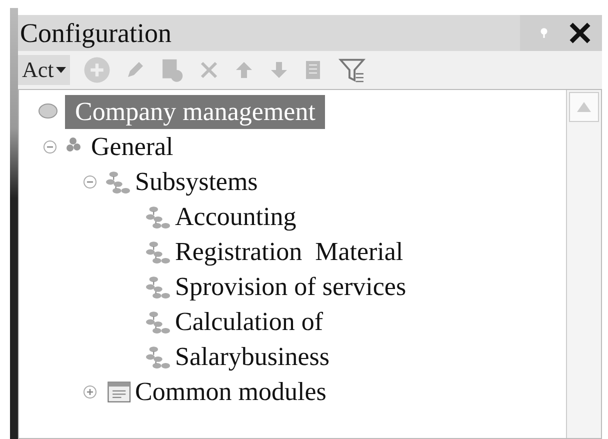 Image resolution: width=608 pixels, height=439 pixels. What do you see at coordinates (61, 70) in the screenshot?
I see `caret-icon` at bounding box center [61, 70].